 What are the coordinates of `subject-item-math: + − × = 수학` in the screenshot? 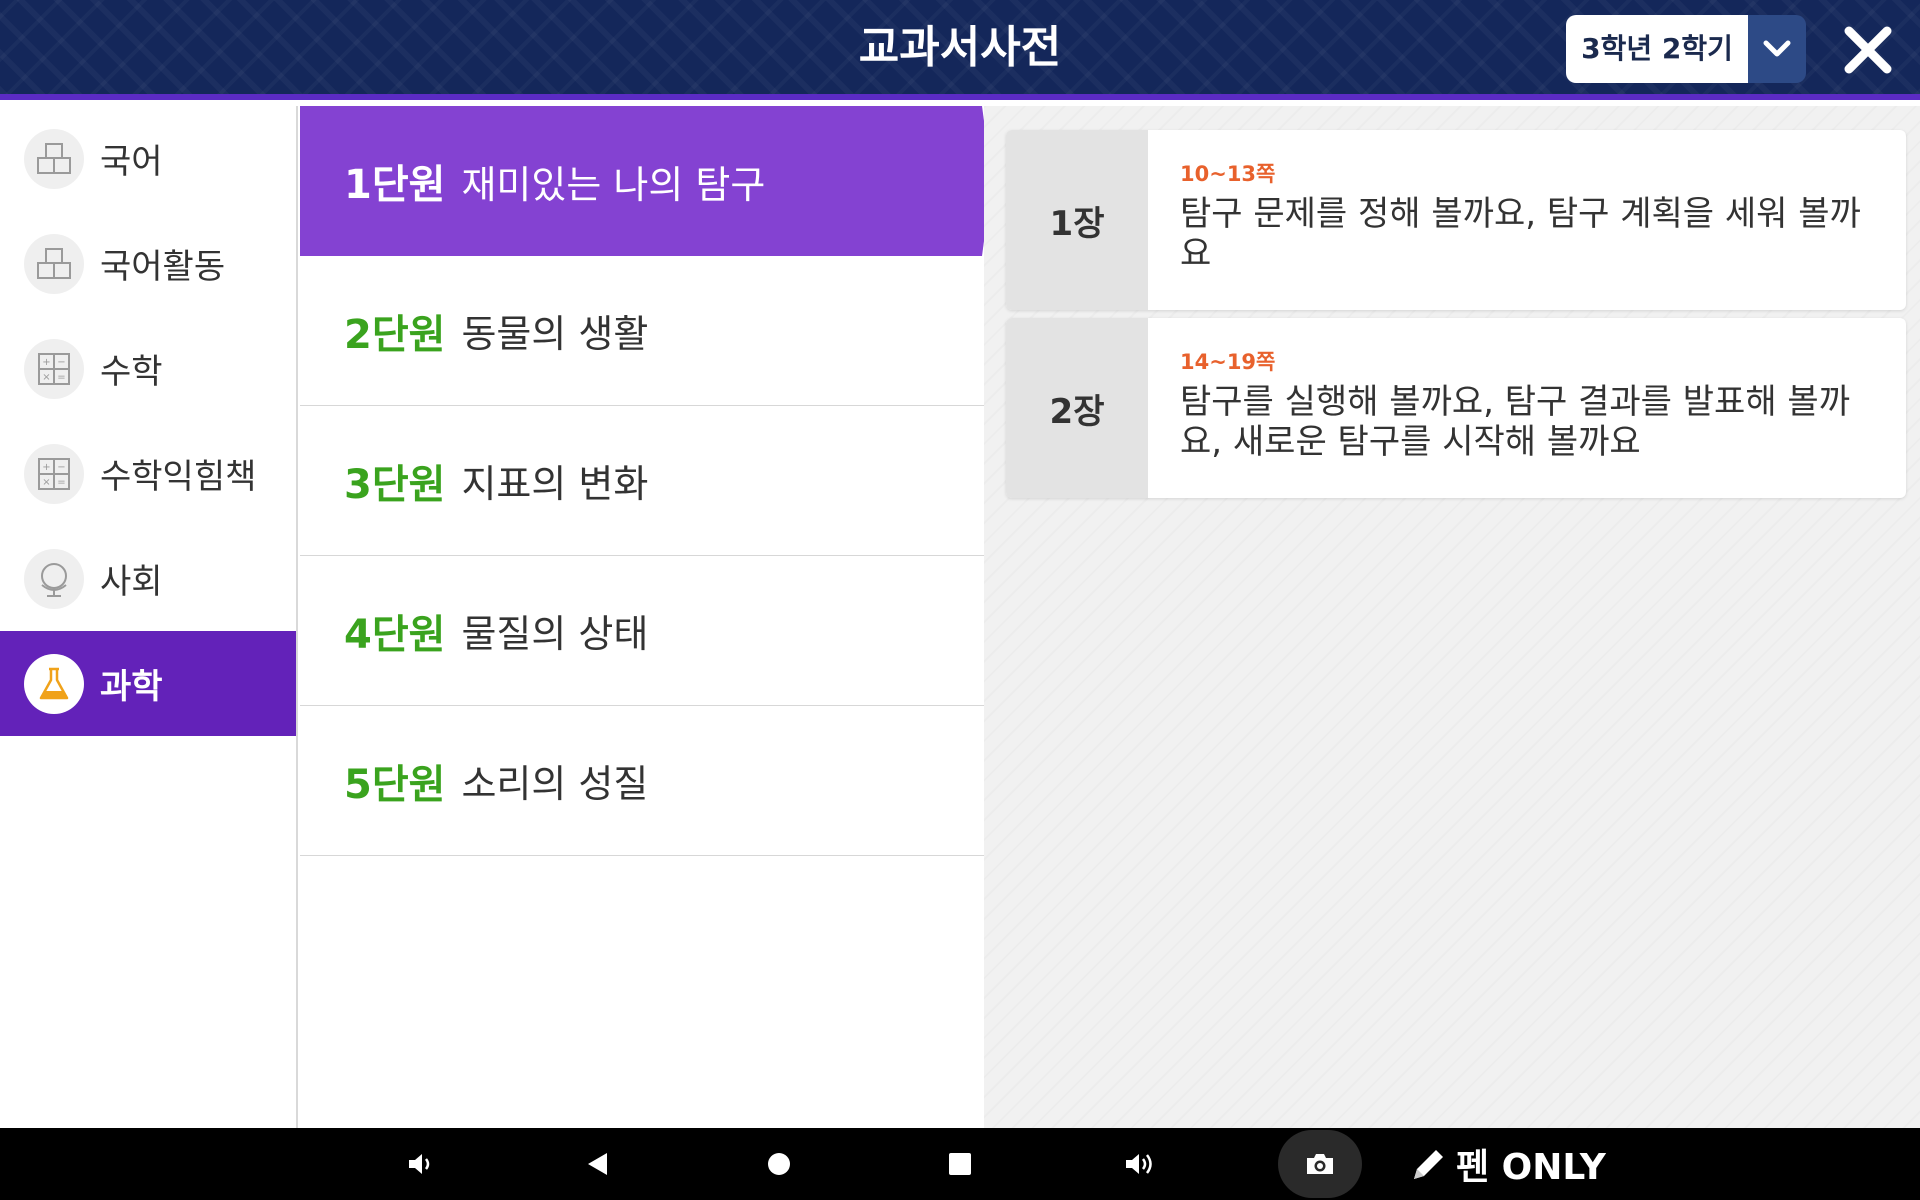 It's located at (148, 368).